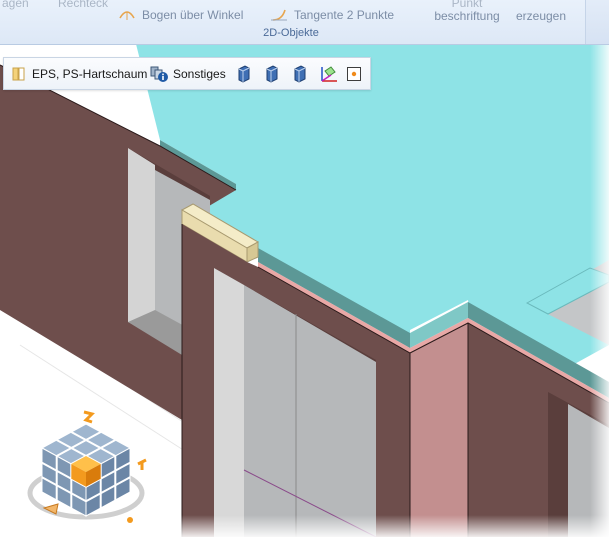 The image size is (609, 537). What do you see at coordinates (18, 73) in the screenshot?
I see `material-swatch-icon` at bounding box center [18, 73].